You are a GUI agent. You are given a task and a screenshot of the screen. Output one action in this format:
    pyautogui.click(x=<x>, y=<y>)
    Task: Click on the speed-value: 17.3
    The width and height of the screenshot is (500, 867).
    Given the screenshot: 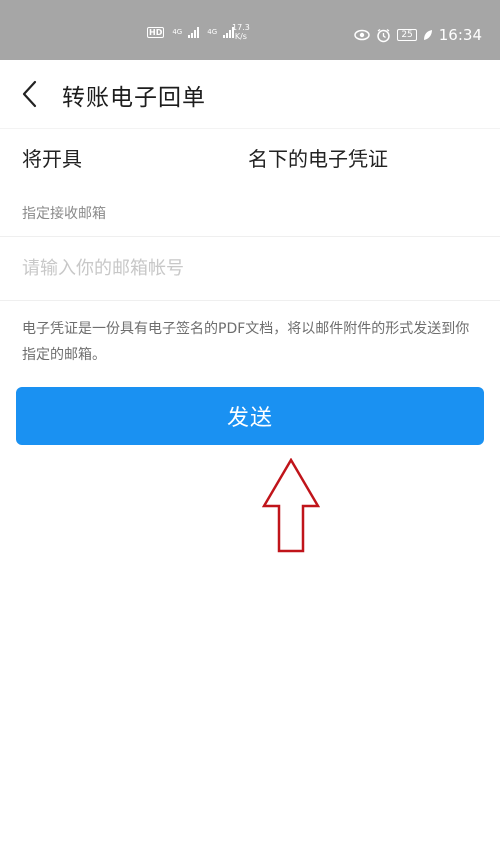 What is the action you would take?
    pyautogui.click(x=241, y=27)
    